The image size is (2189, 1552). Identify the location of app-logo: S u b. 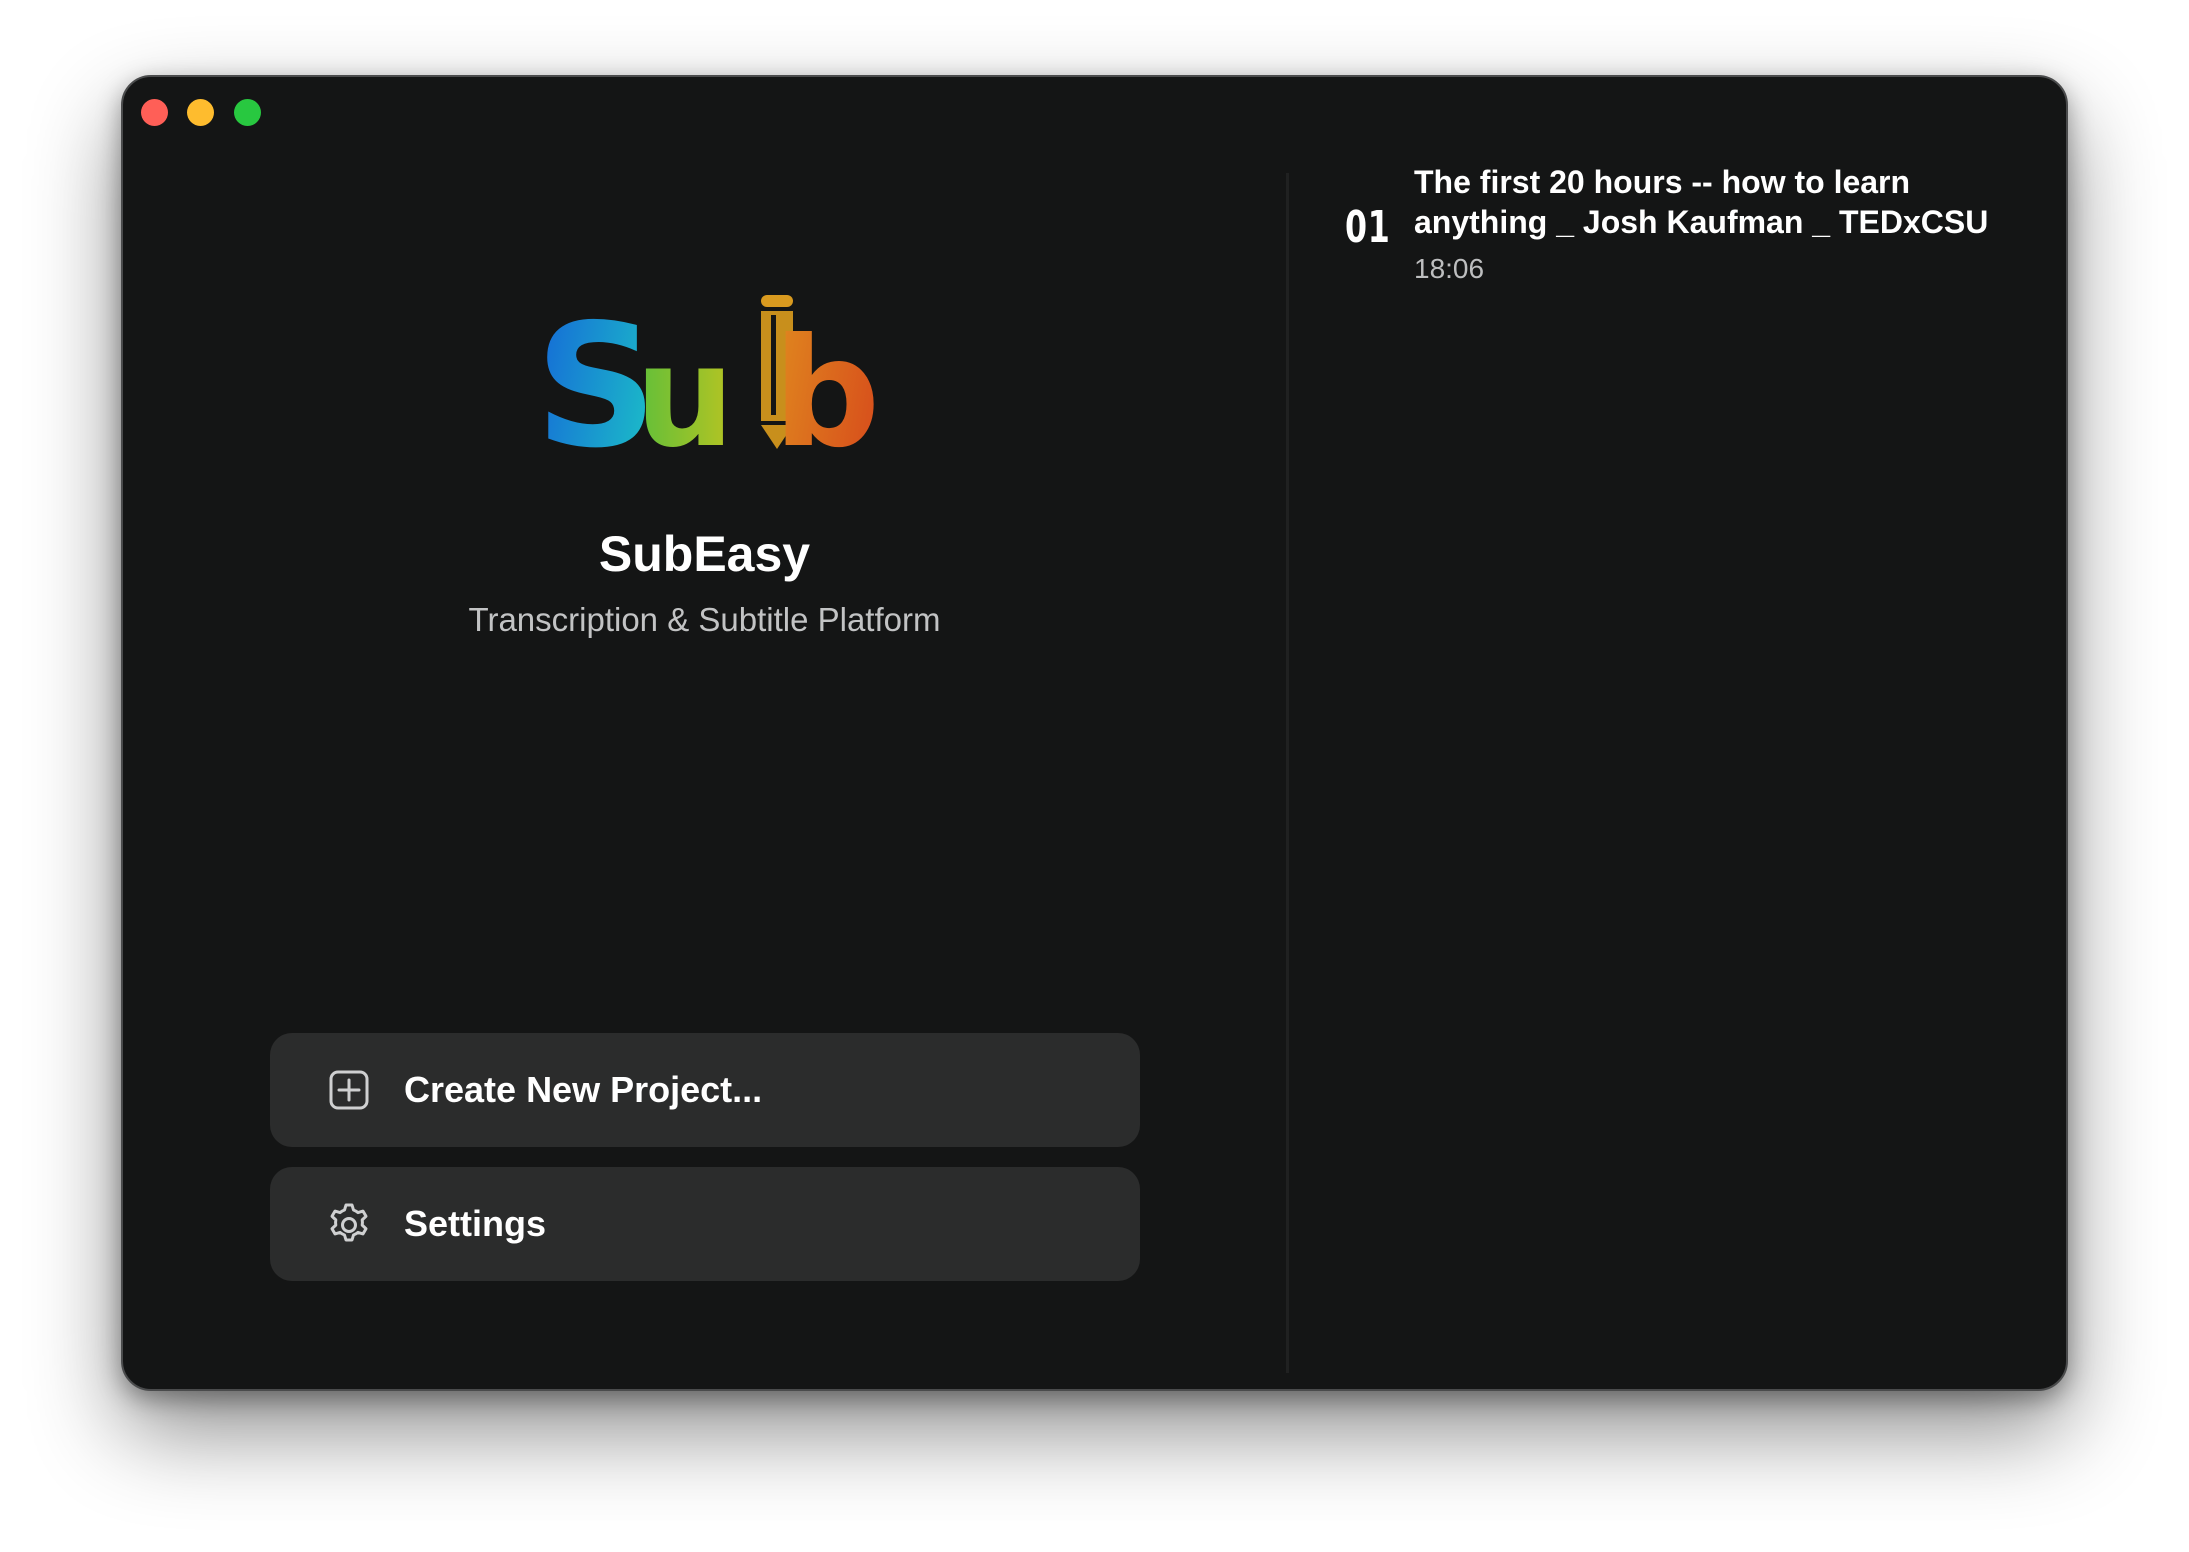
(705, 376).